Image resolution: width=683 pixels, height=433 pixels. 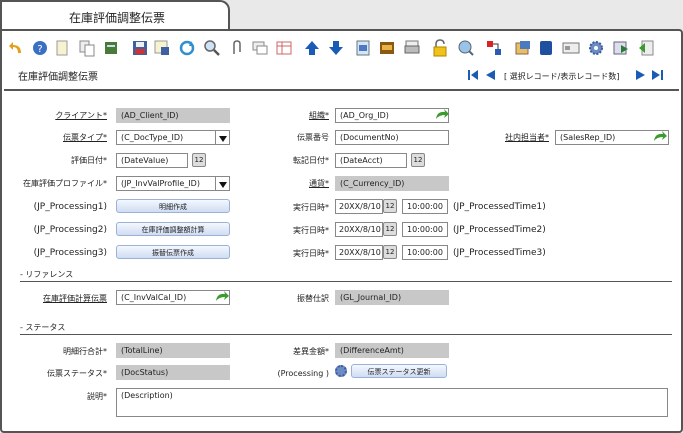 What do you see at coordinates (390, 252) in the screenshot?
I see `proc3-calendar-icon: 12` at bounding box center [390, 252].